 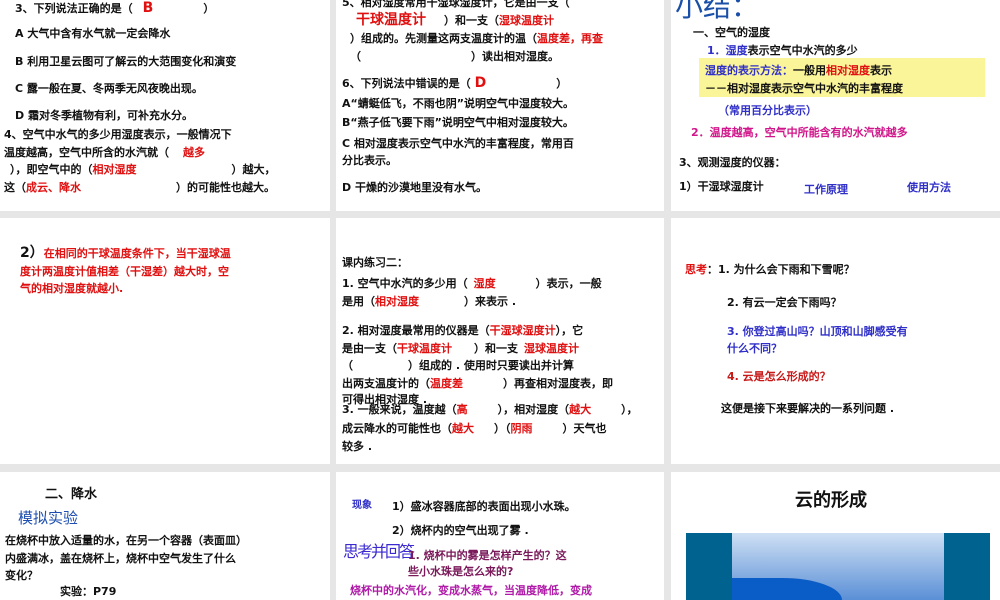 I want to click on question-5-line: ）组成的。先测量这两支温度计的温（温度差，再查, so click(x=476, y=38).